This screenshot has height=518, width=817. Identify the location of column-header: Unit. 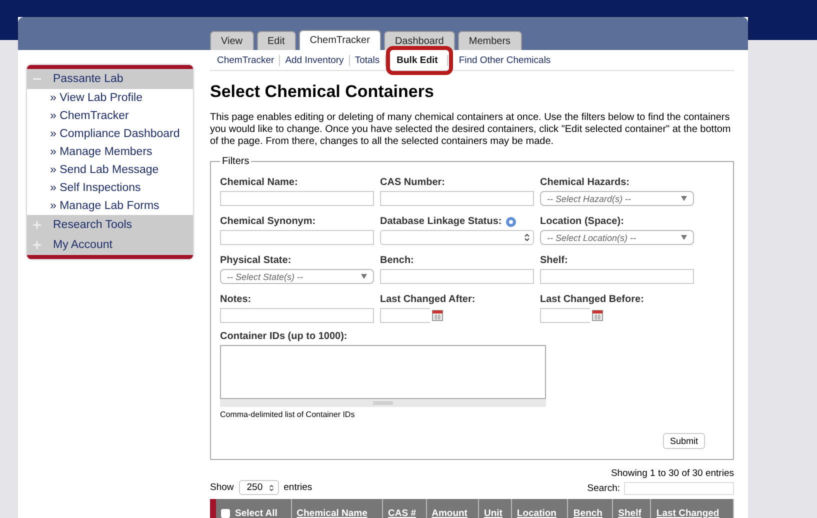
(495, 508).